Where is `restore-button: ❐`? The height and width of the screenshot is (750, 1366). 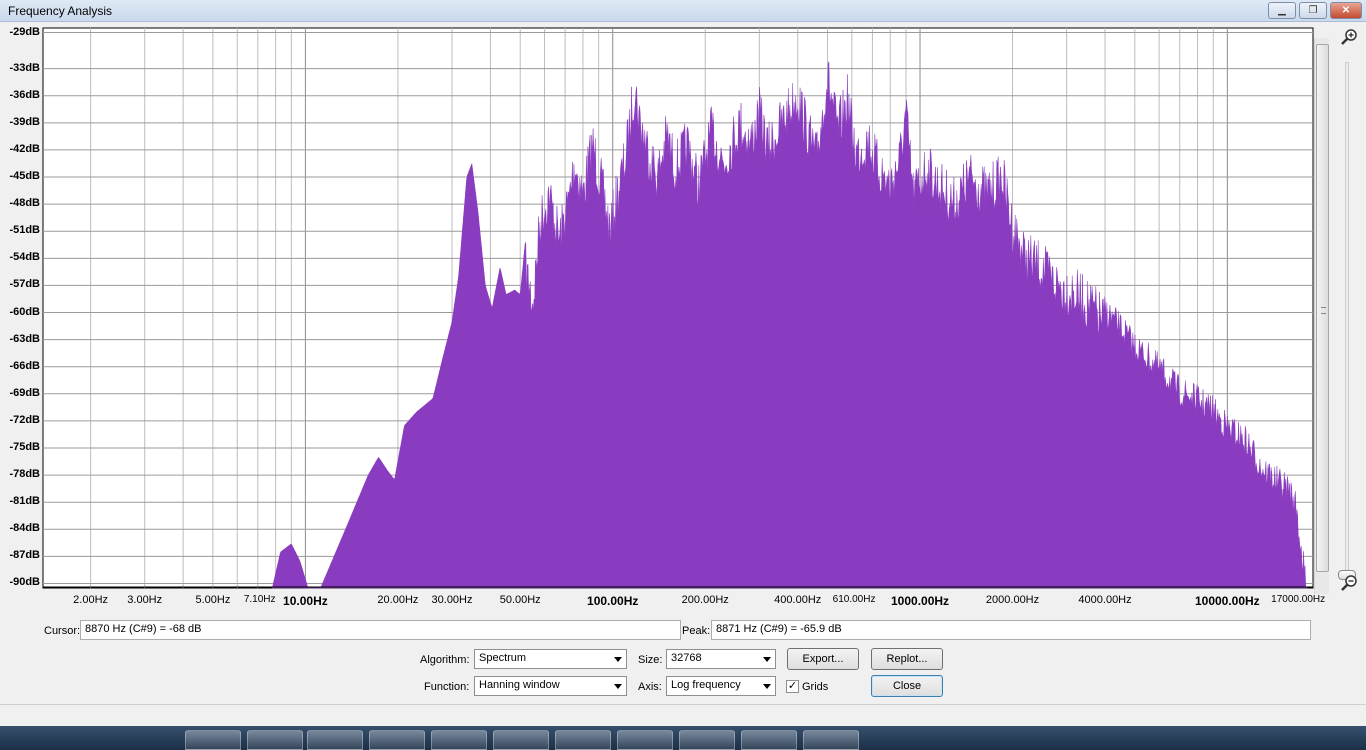
restore-button: ❐ is located at coordinates (1313, 10).